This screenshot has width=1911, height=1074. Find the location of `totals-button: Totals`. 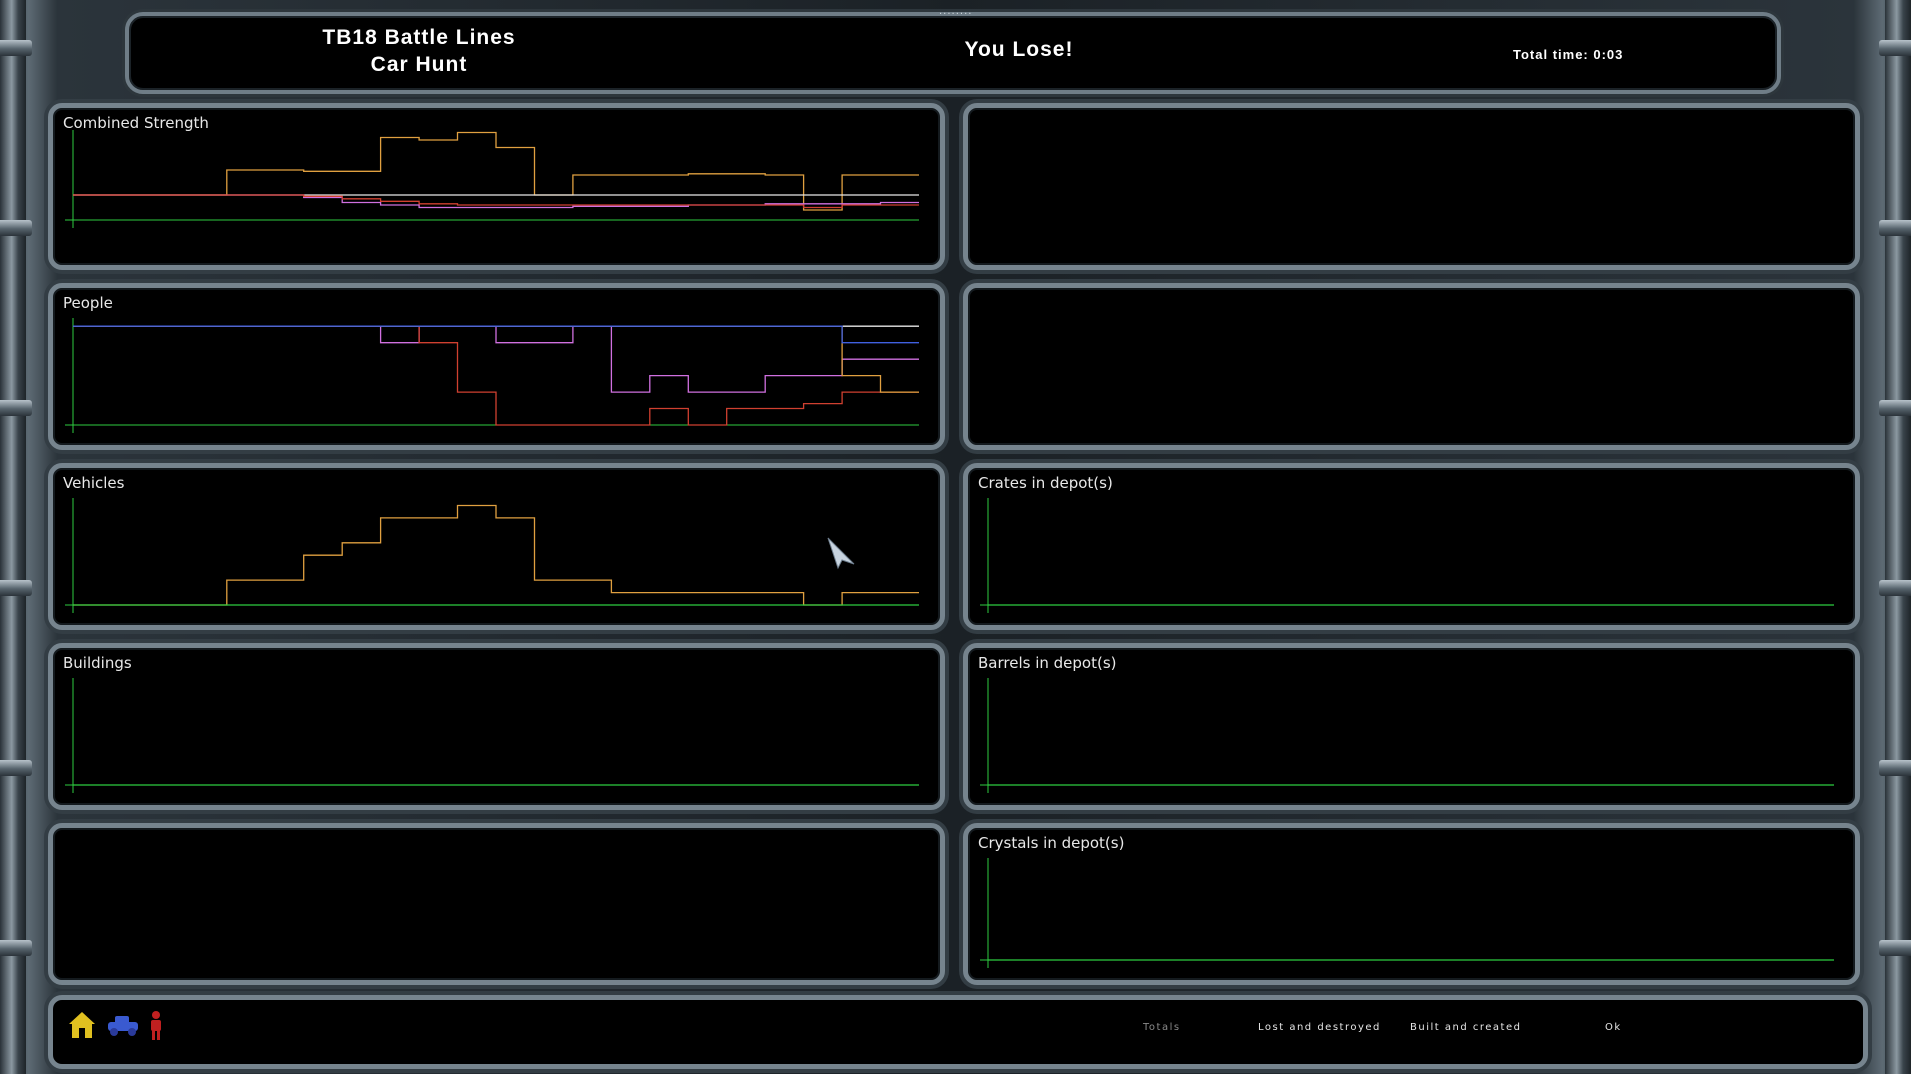

totals-button: Totals is located at coordinates (1162, 1027).